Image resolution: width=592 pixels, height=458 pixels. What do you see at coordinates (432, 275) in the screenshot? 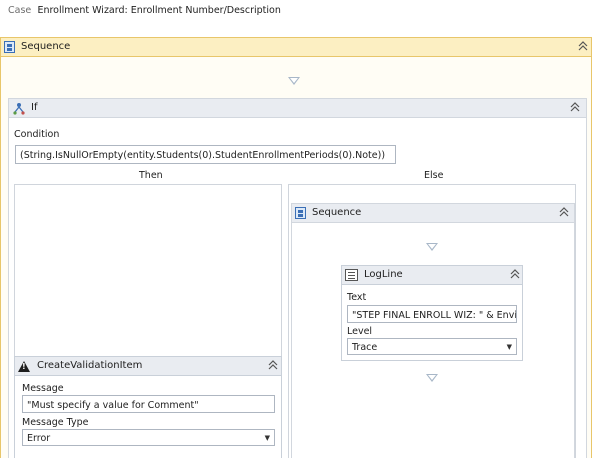
I see `logline-activity-header: LogLine` at bounding box center [432, 275].